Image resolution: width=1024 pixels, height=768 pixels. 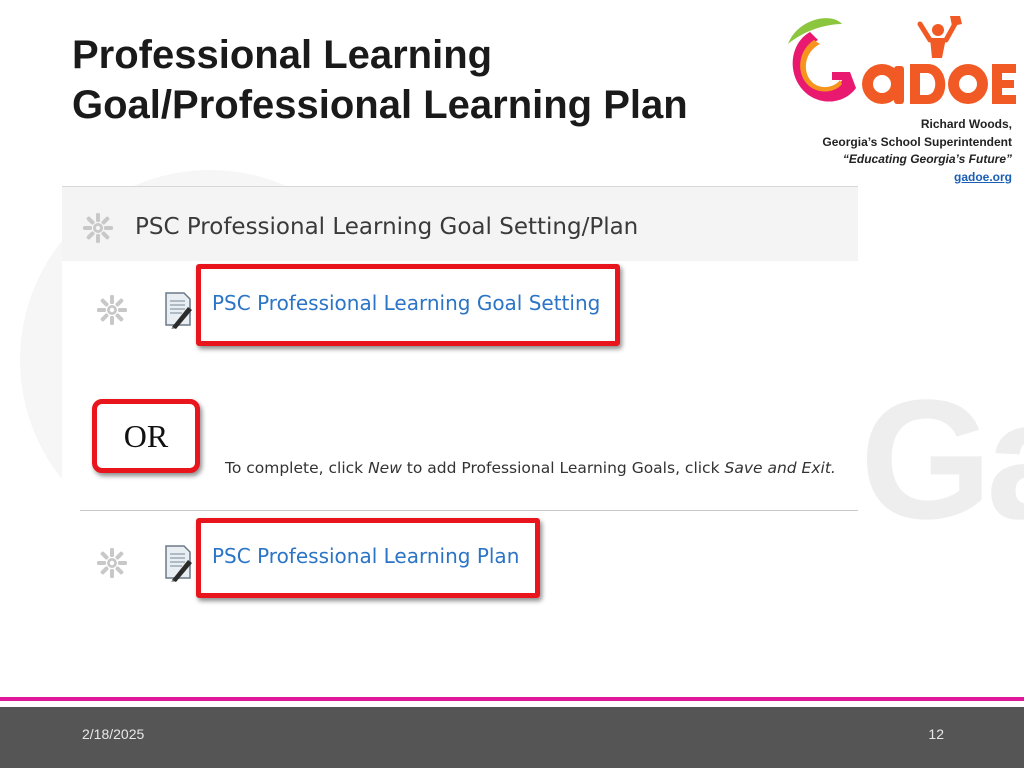 What do you see at coordinates (406, 303) in the screenshot?
I see `goal-setting-link: PSC Professional Learning Goal Setting` at bounding box center [406, 303].